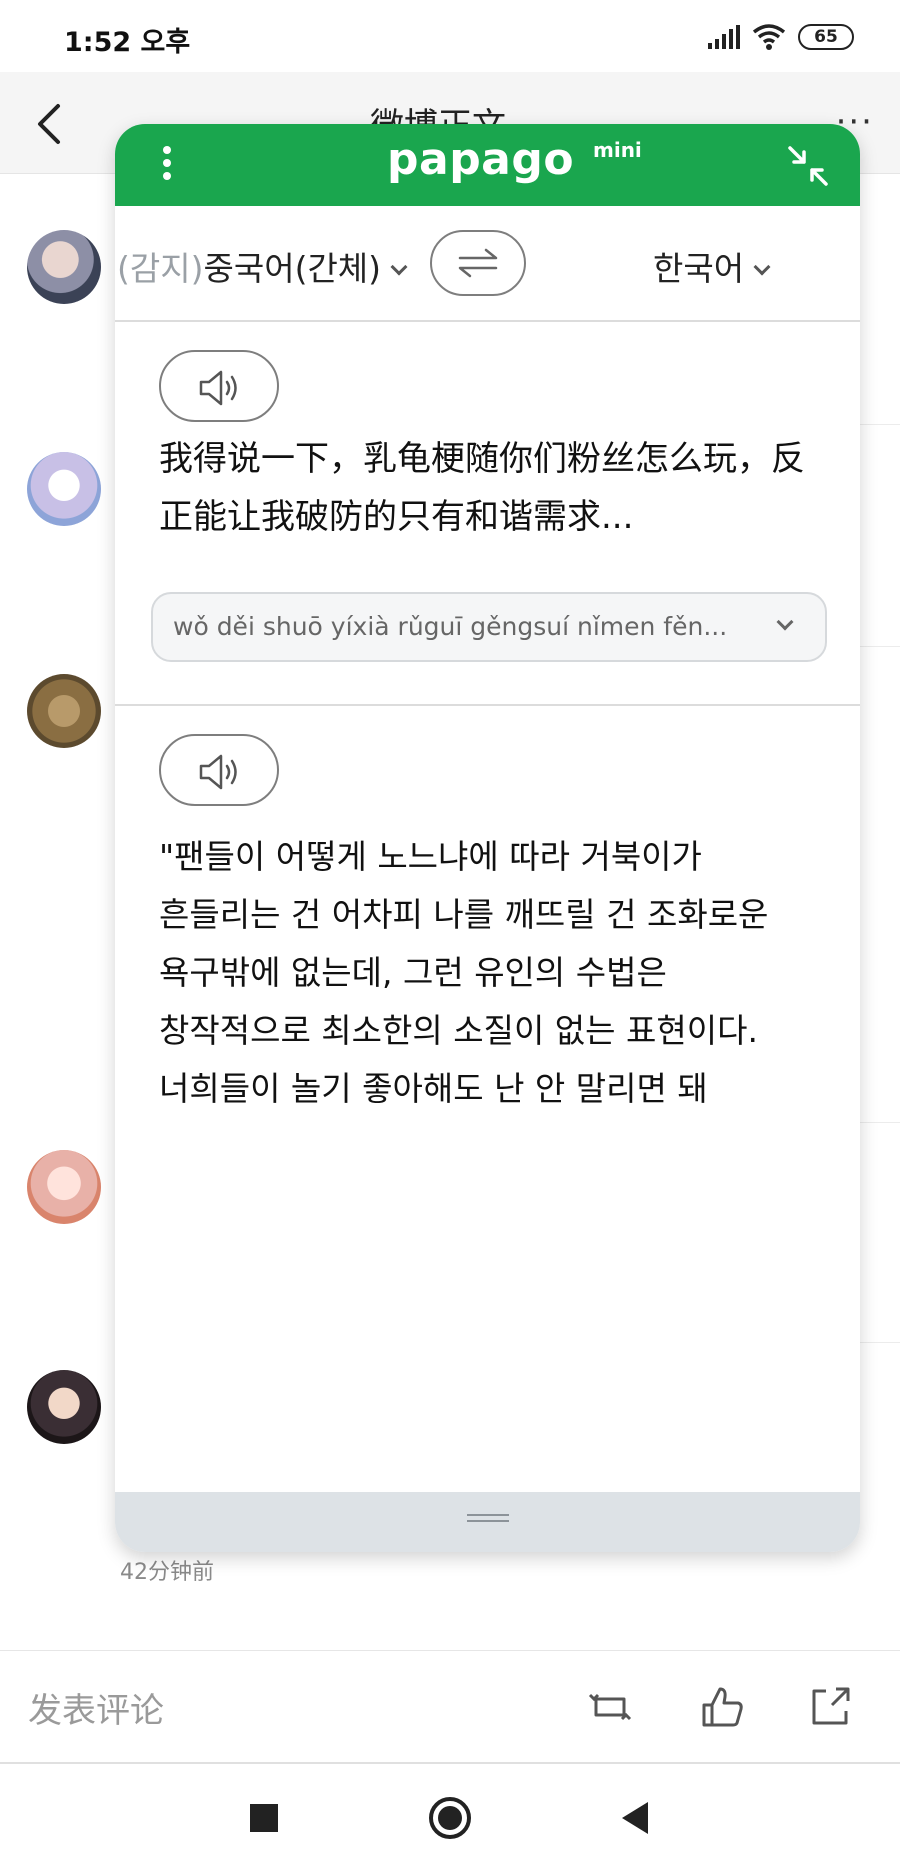  I want to click on source-language-select: (감지)중국어(간체), so click(262, 266).